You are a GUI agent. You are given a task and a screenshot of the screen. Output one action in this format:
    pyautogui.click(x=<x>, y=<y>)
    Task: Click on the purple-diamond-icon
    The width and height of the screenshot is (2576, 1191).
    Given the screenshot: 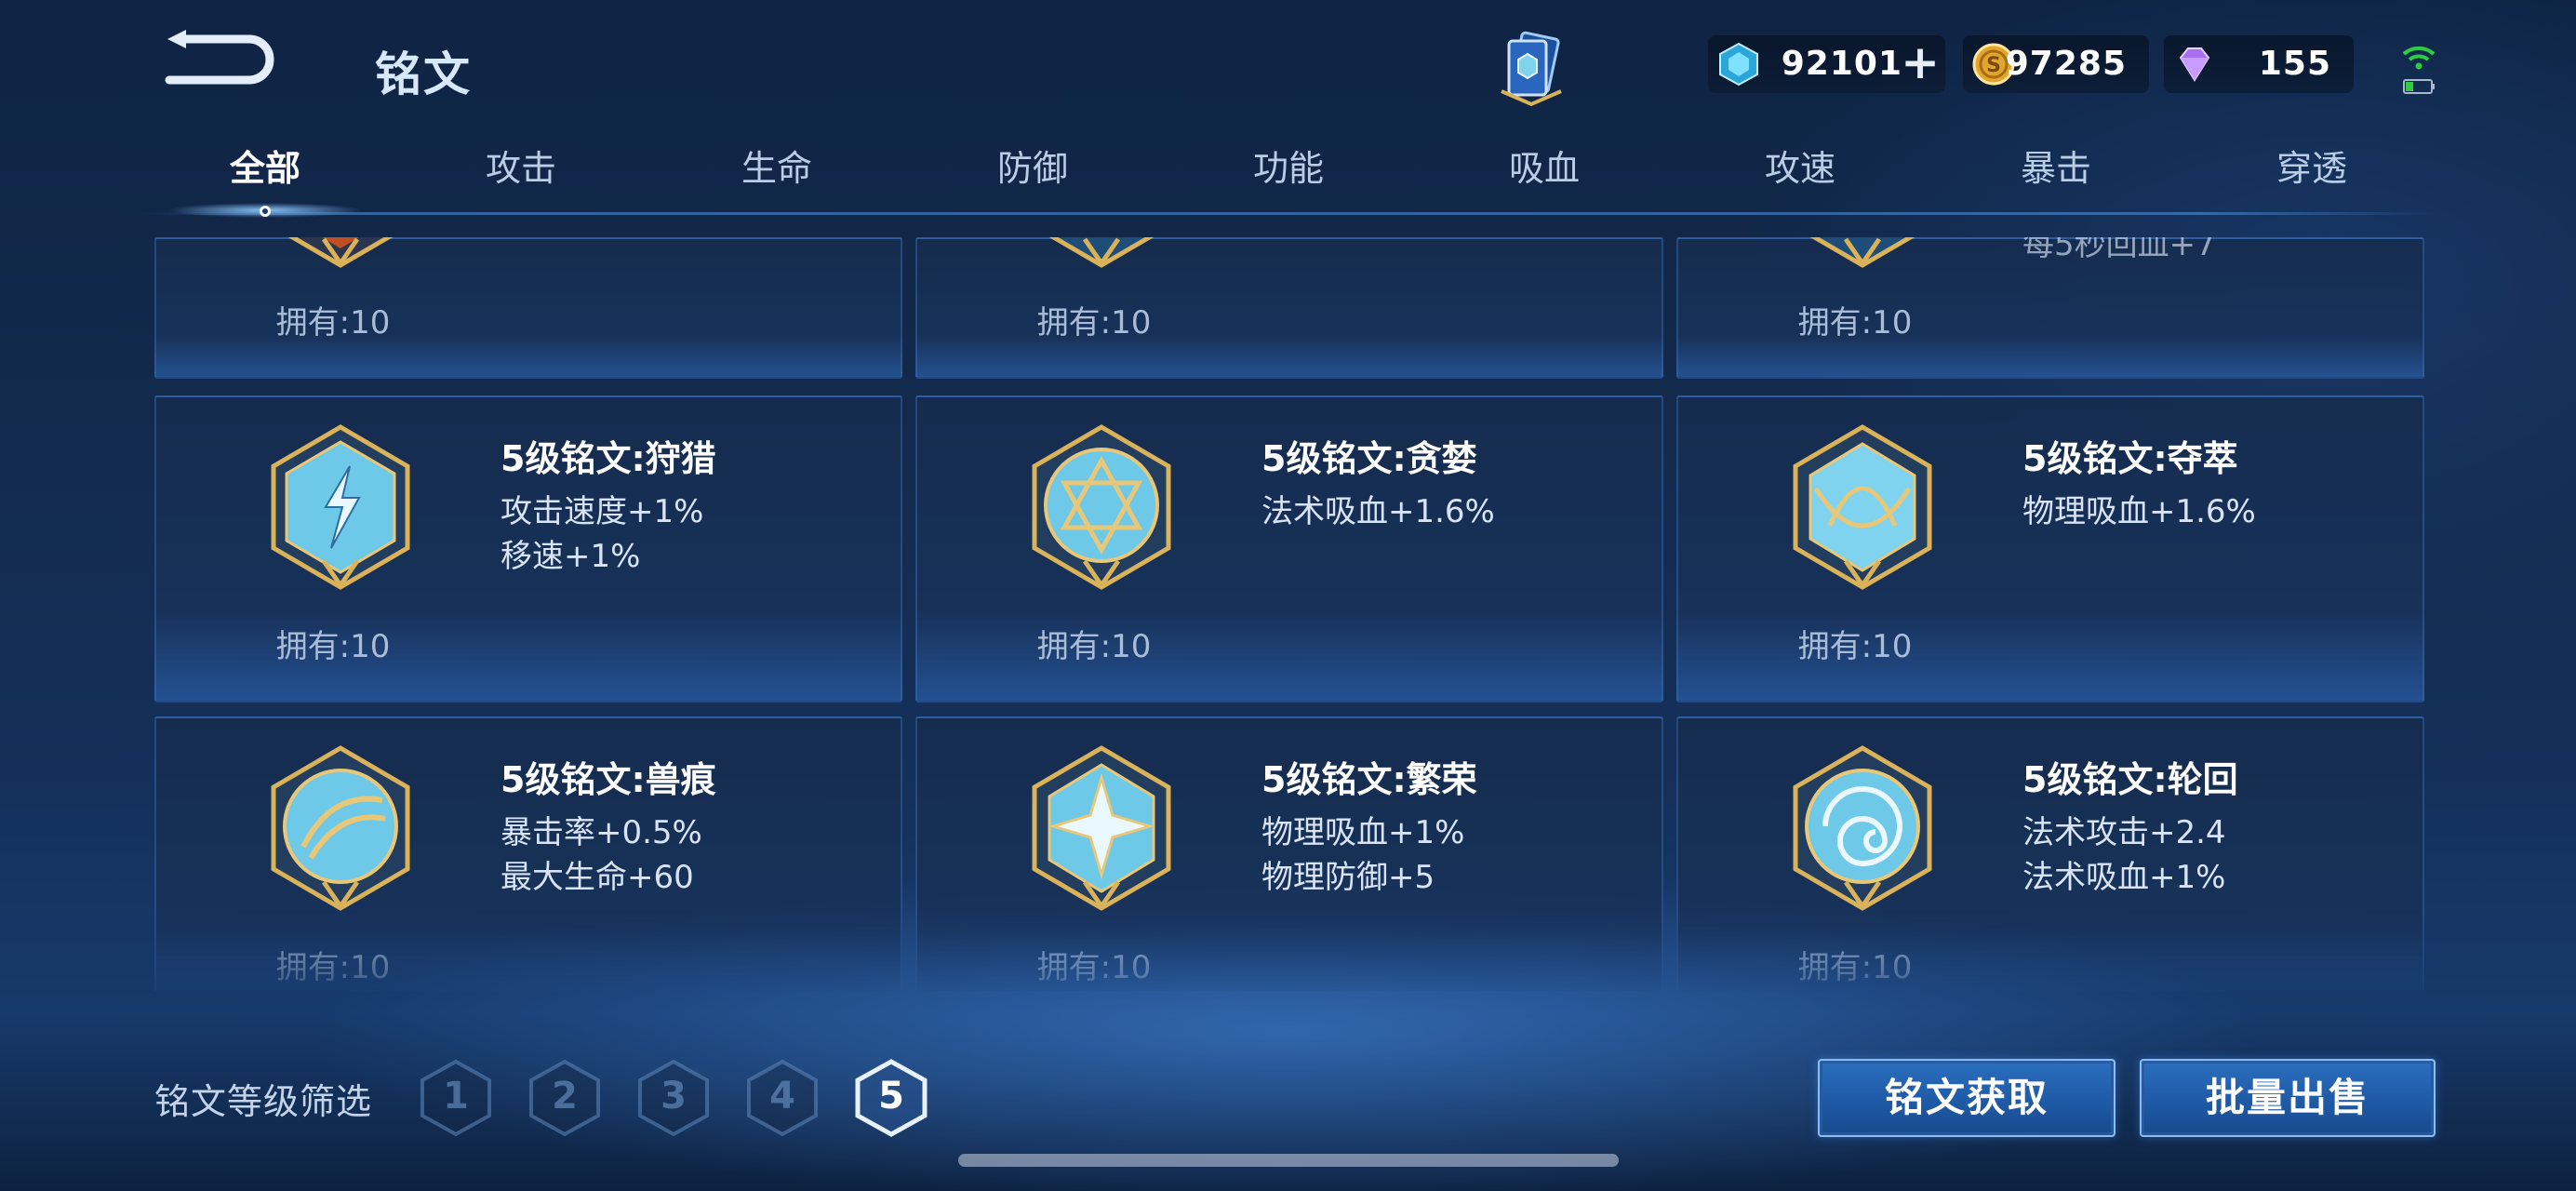 What is the action you would take?
    pyautogui.click(x=2194, y=64)
    